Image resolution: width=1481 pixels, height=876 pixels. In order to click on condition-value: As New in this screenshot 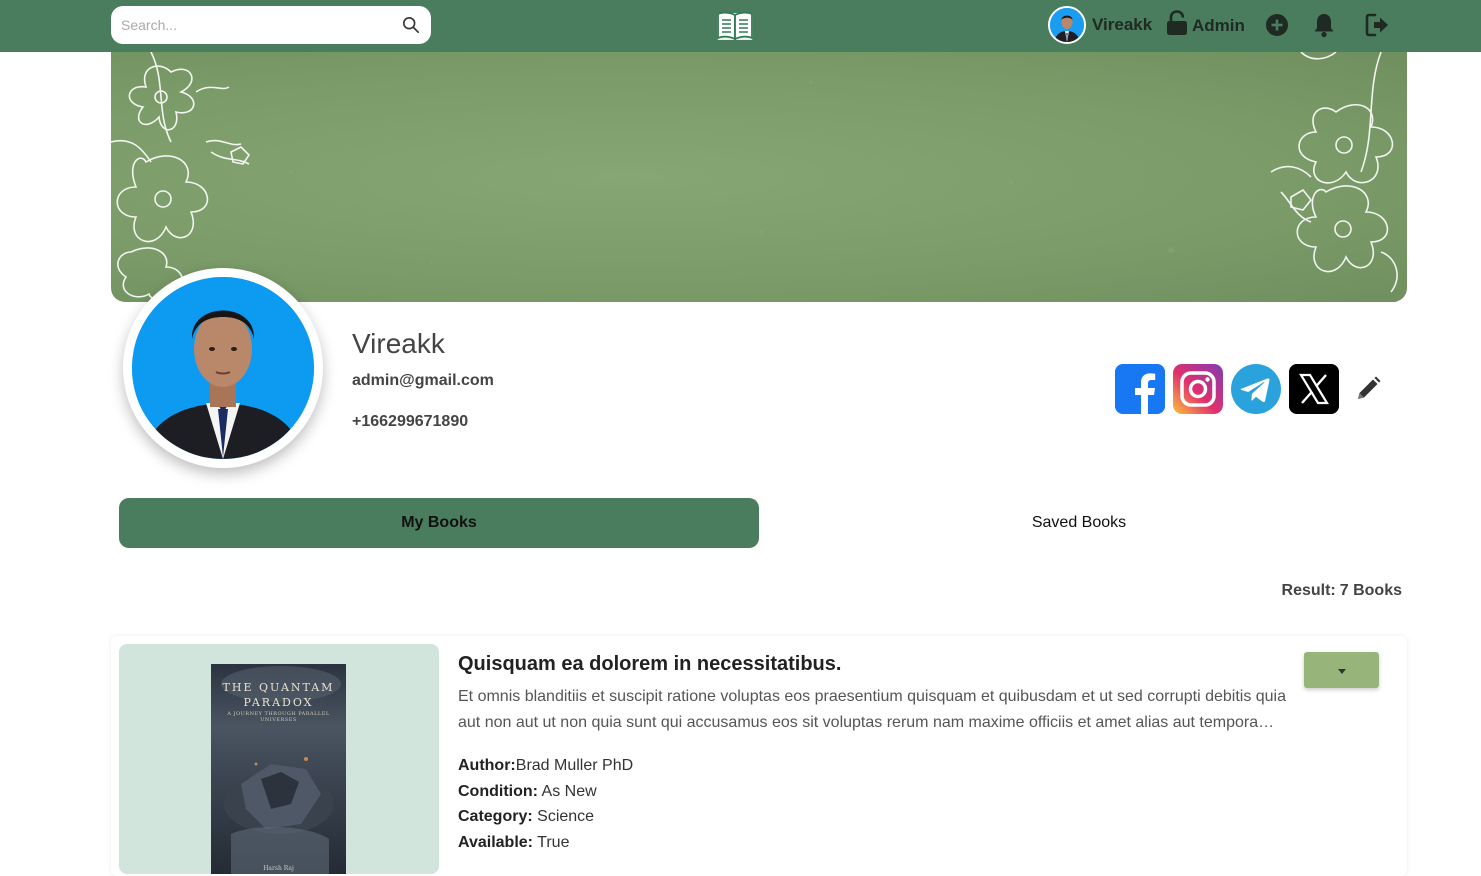, I will do `click(569, 791)`.